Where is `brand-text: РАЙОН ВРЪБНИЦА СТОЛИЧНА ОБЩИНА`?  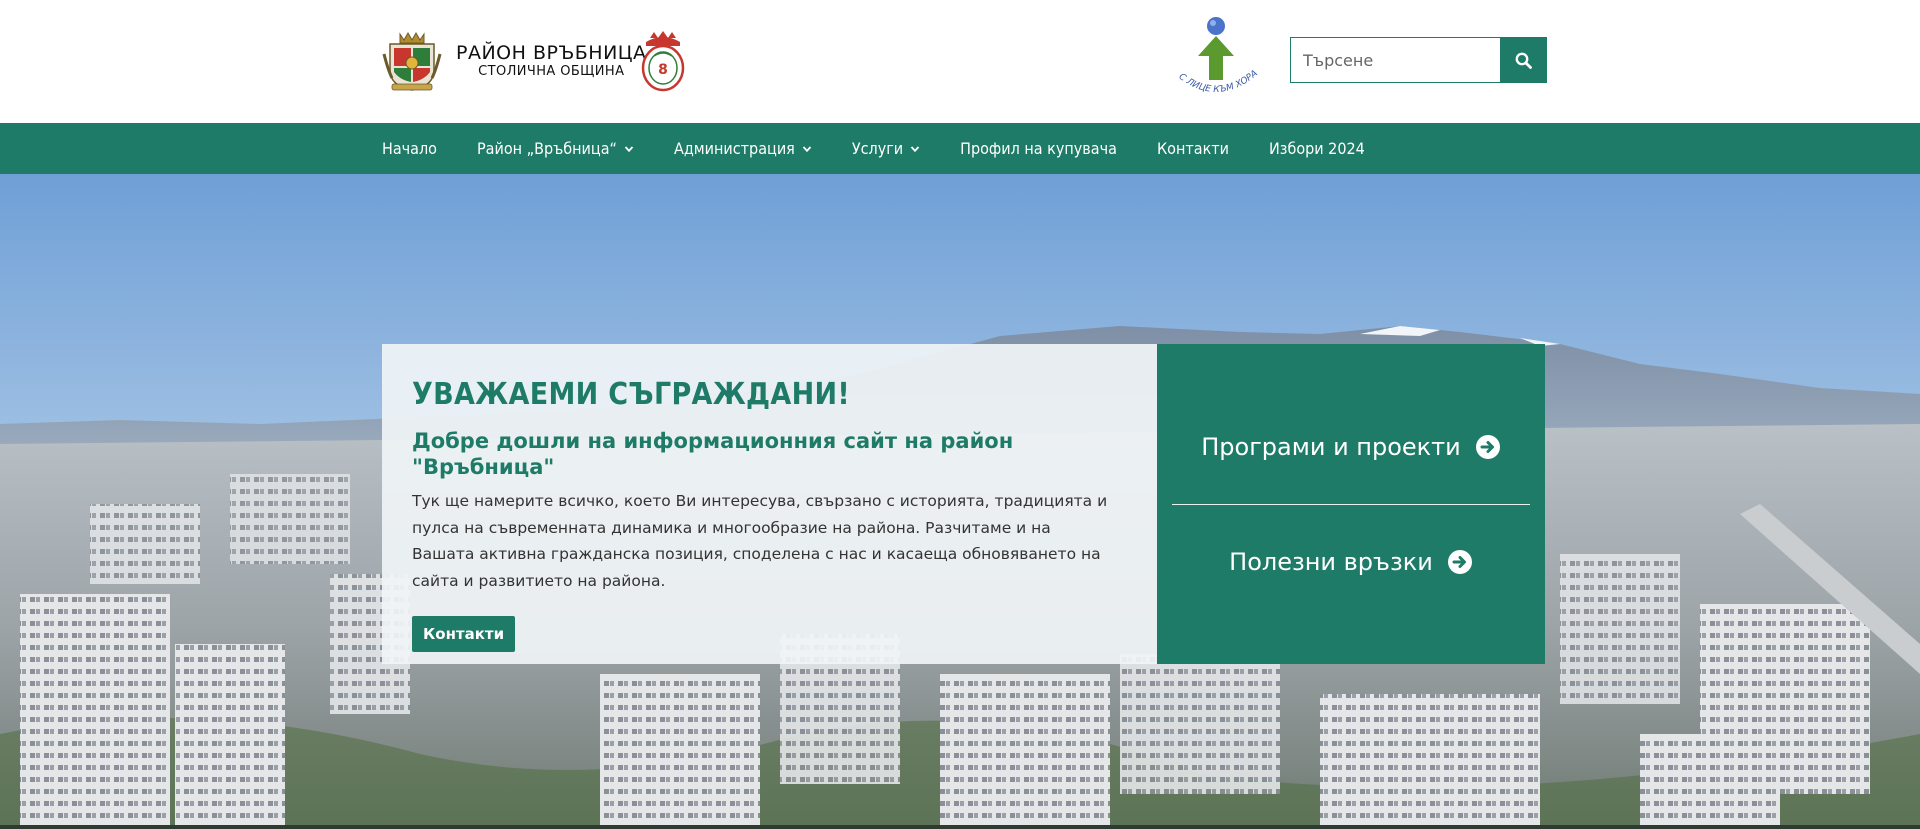 brand-text: РАЙОН ВРЪБНИЦА СТОЛИЧНА ОБЩИНА is located at coordinates (551, 61).